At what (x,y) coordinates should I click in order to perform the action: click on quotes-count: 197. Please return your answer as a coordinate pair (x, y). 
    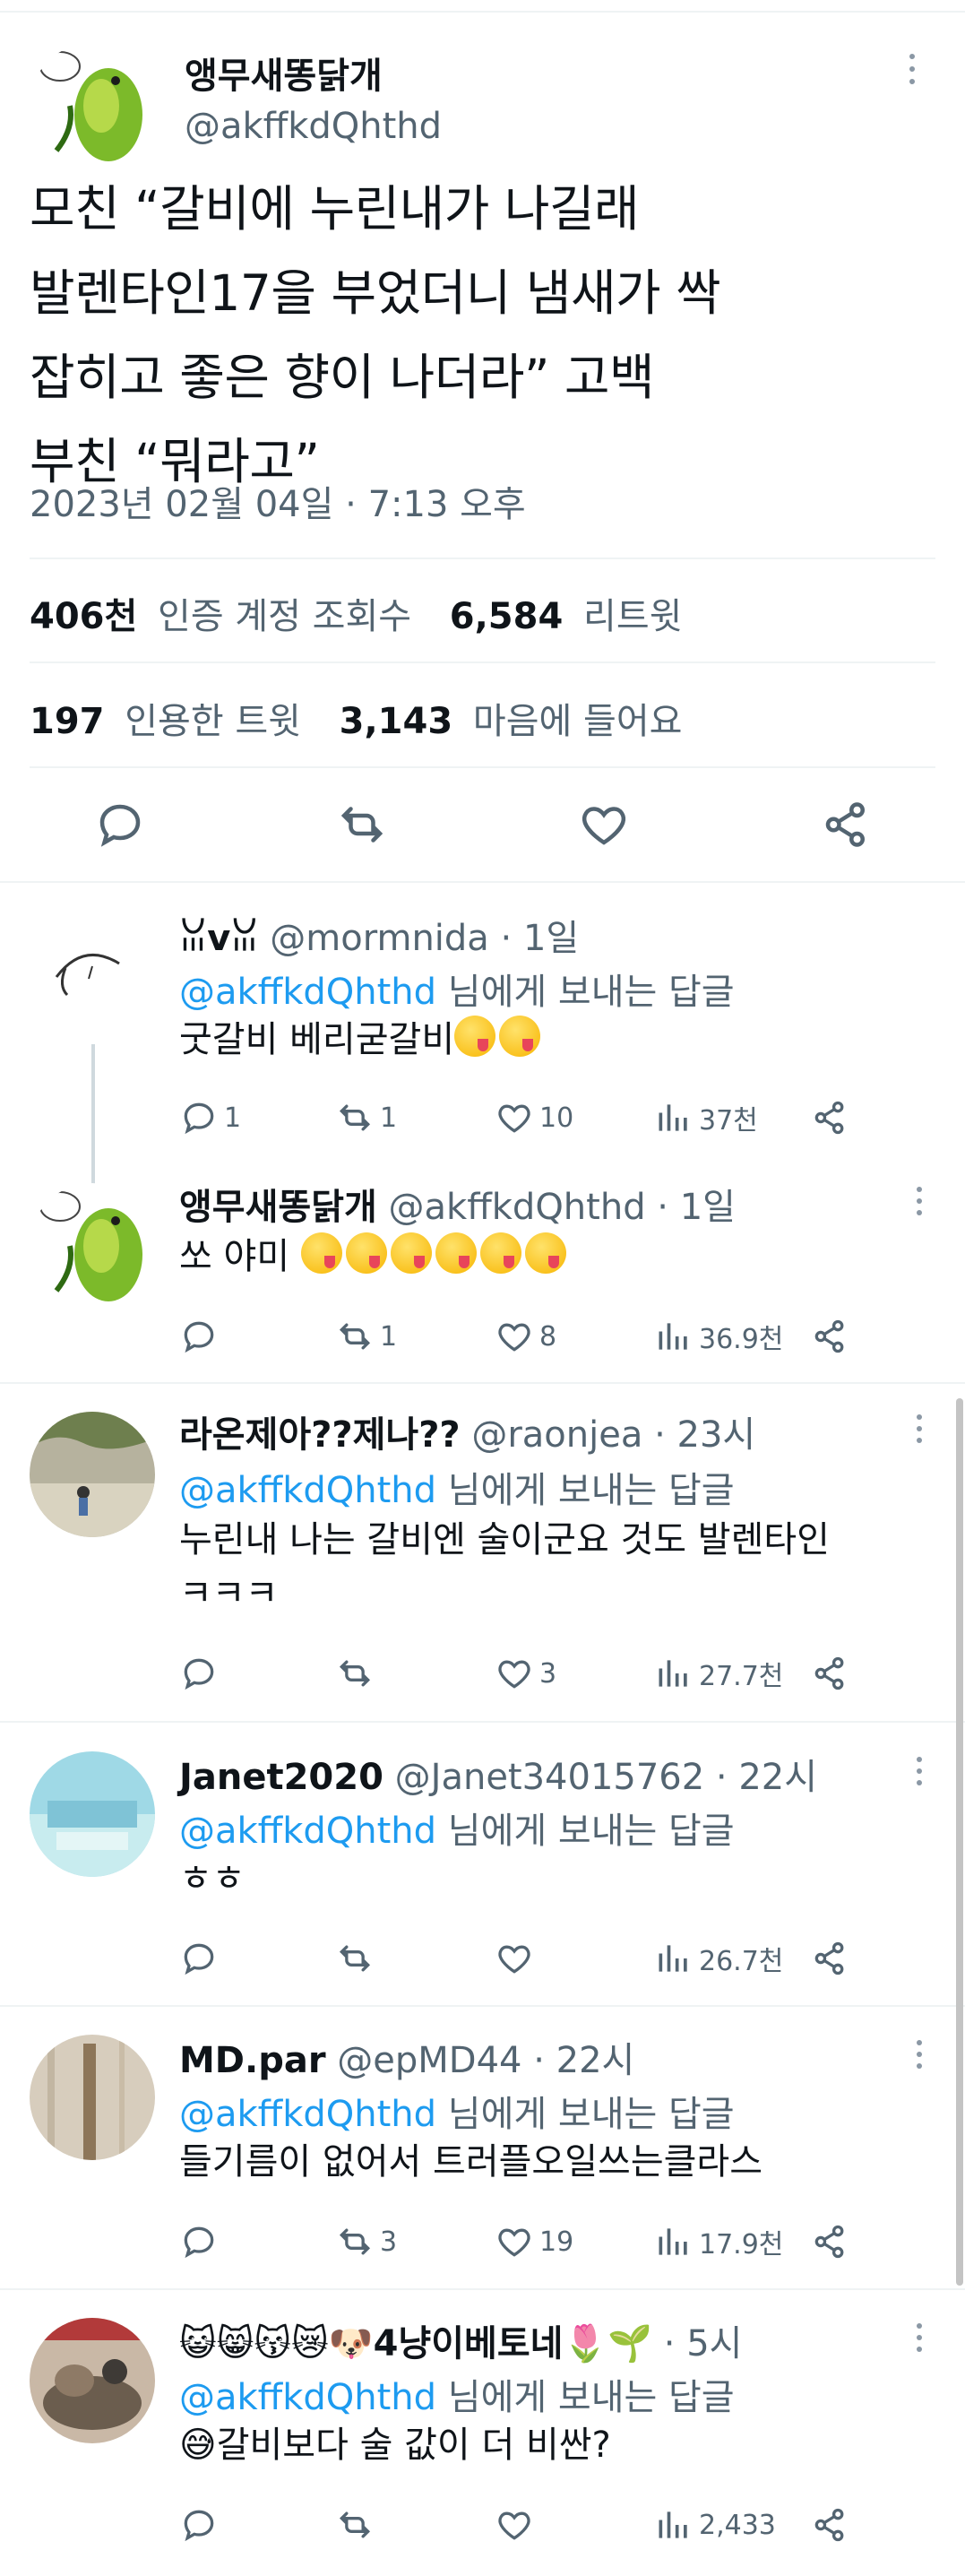
    Looking at the image, I should click on (67, 721).